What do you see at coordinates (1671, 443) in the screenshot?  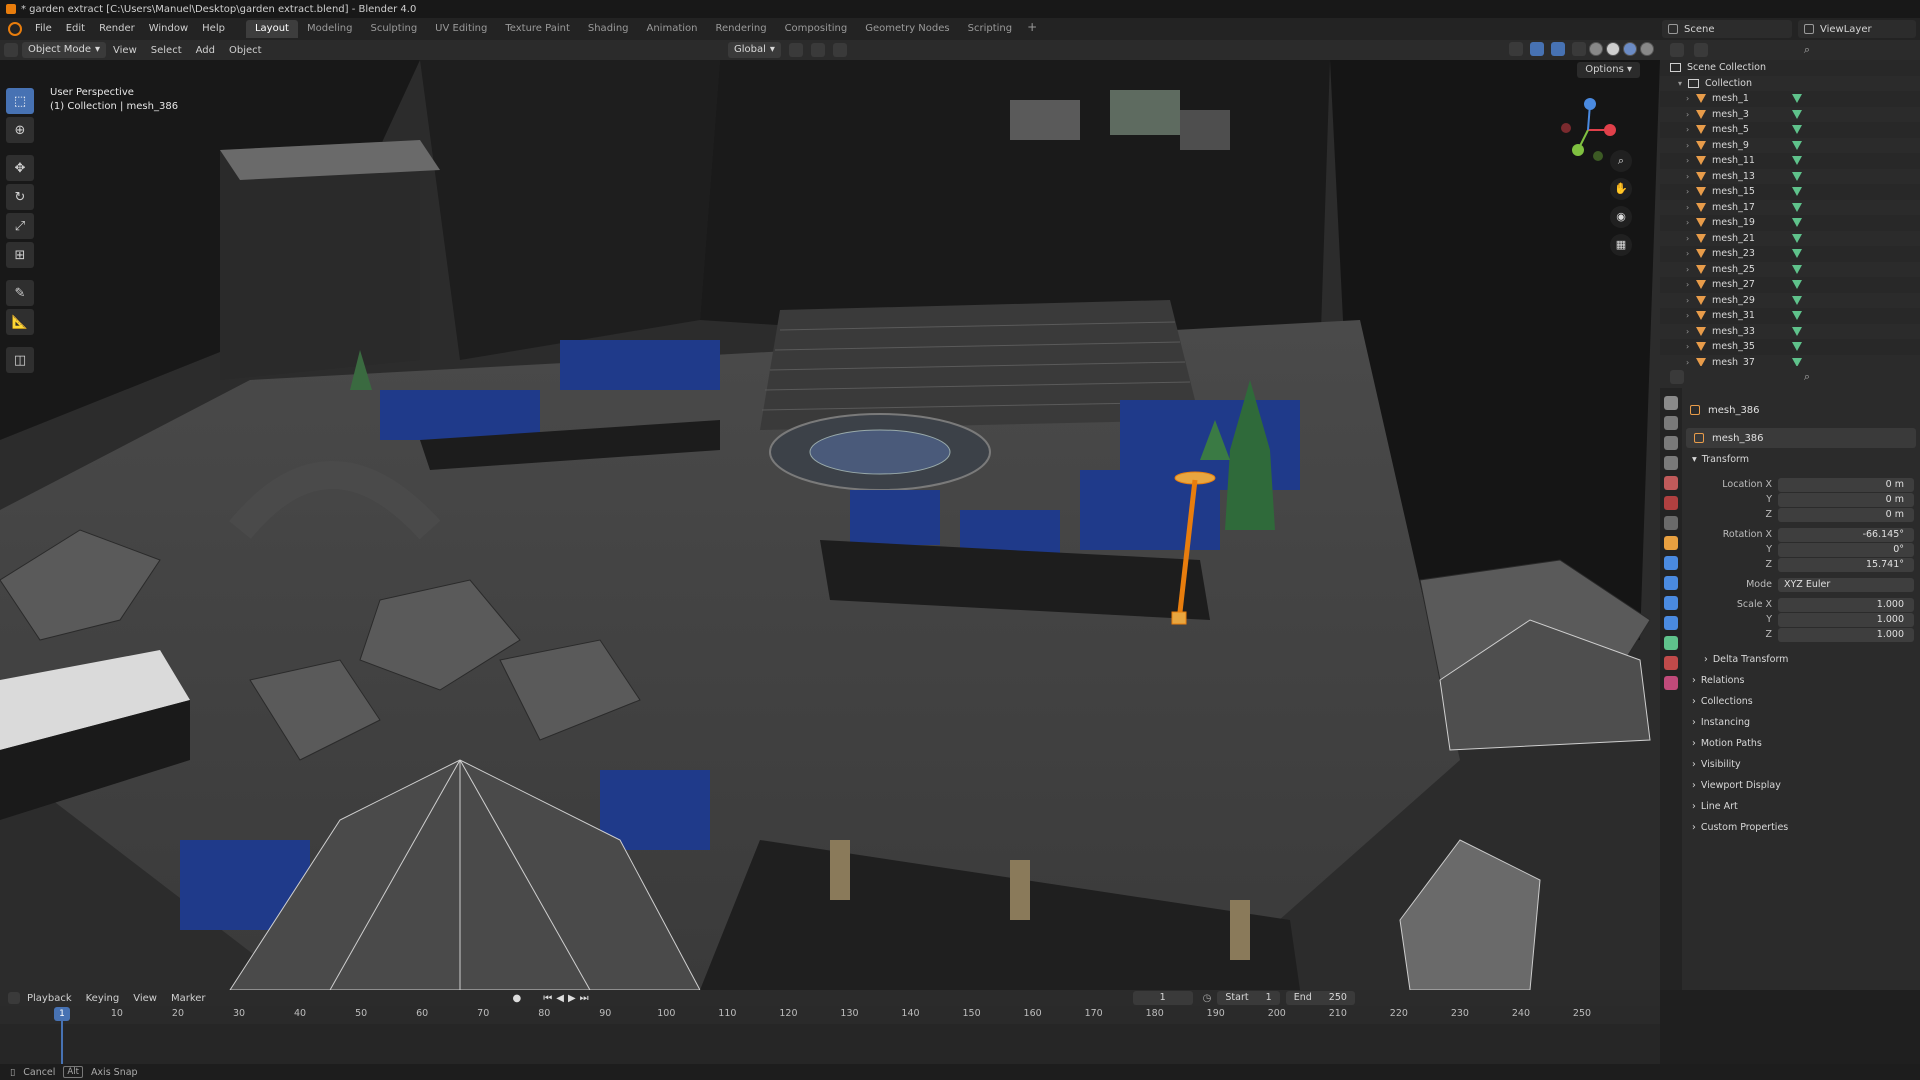 I see `output-tab-icon` at bounding box center [1671, 443].